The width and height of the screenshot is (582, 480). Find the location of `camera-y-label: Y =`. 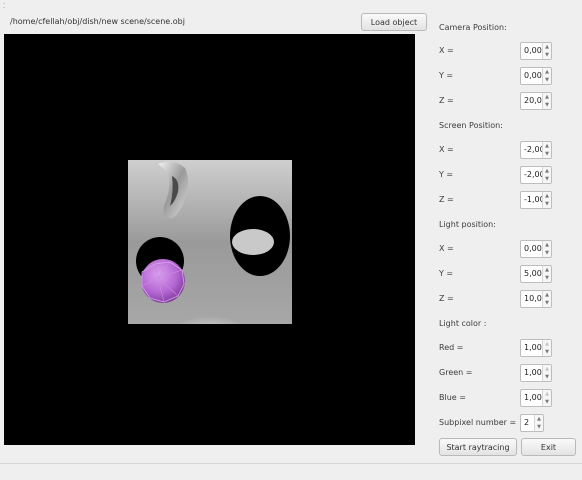

camera-y-label: Y = is located at coordinates (446, 75).